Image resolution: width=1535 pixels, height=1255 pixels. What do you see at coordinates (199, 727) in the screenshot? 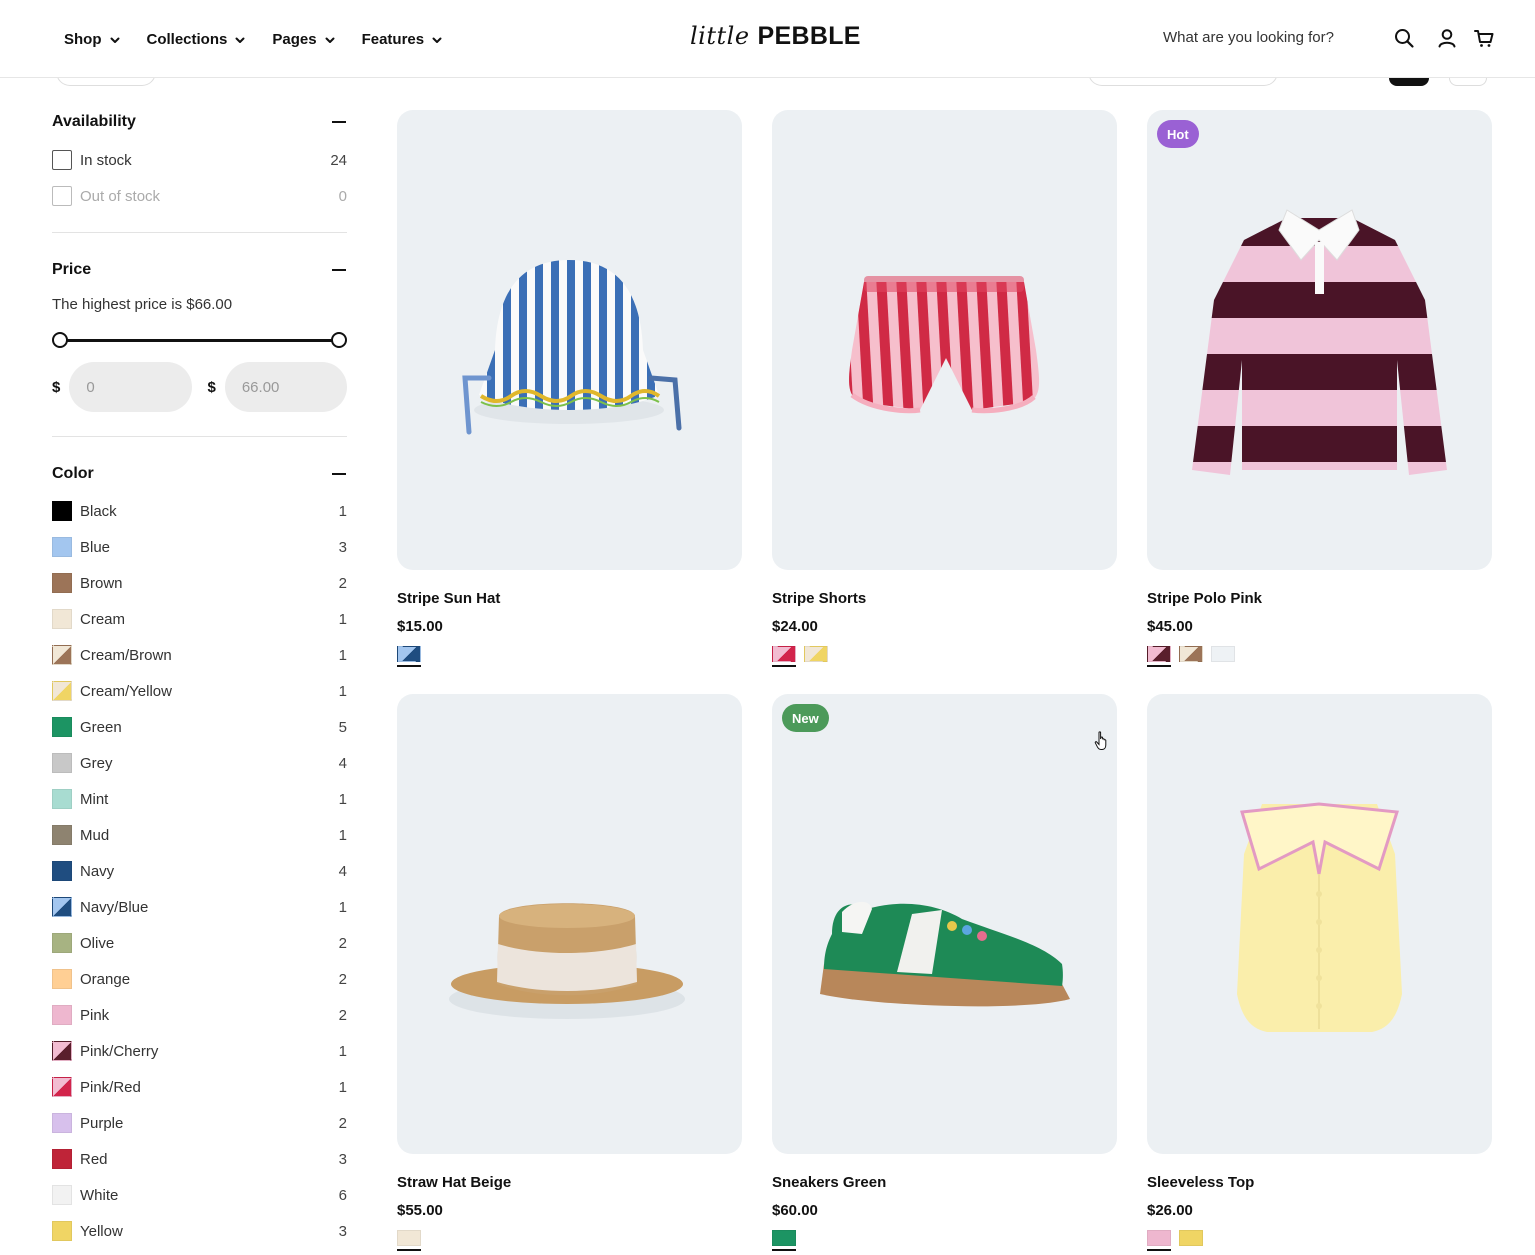
I see `color-option-green: Green 5` at bounding box center [199, 727].